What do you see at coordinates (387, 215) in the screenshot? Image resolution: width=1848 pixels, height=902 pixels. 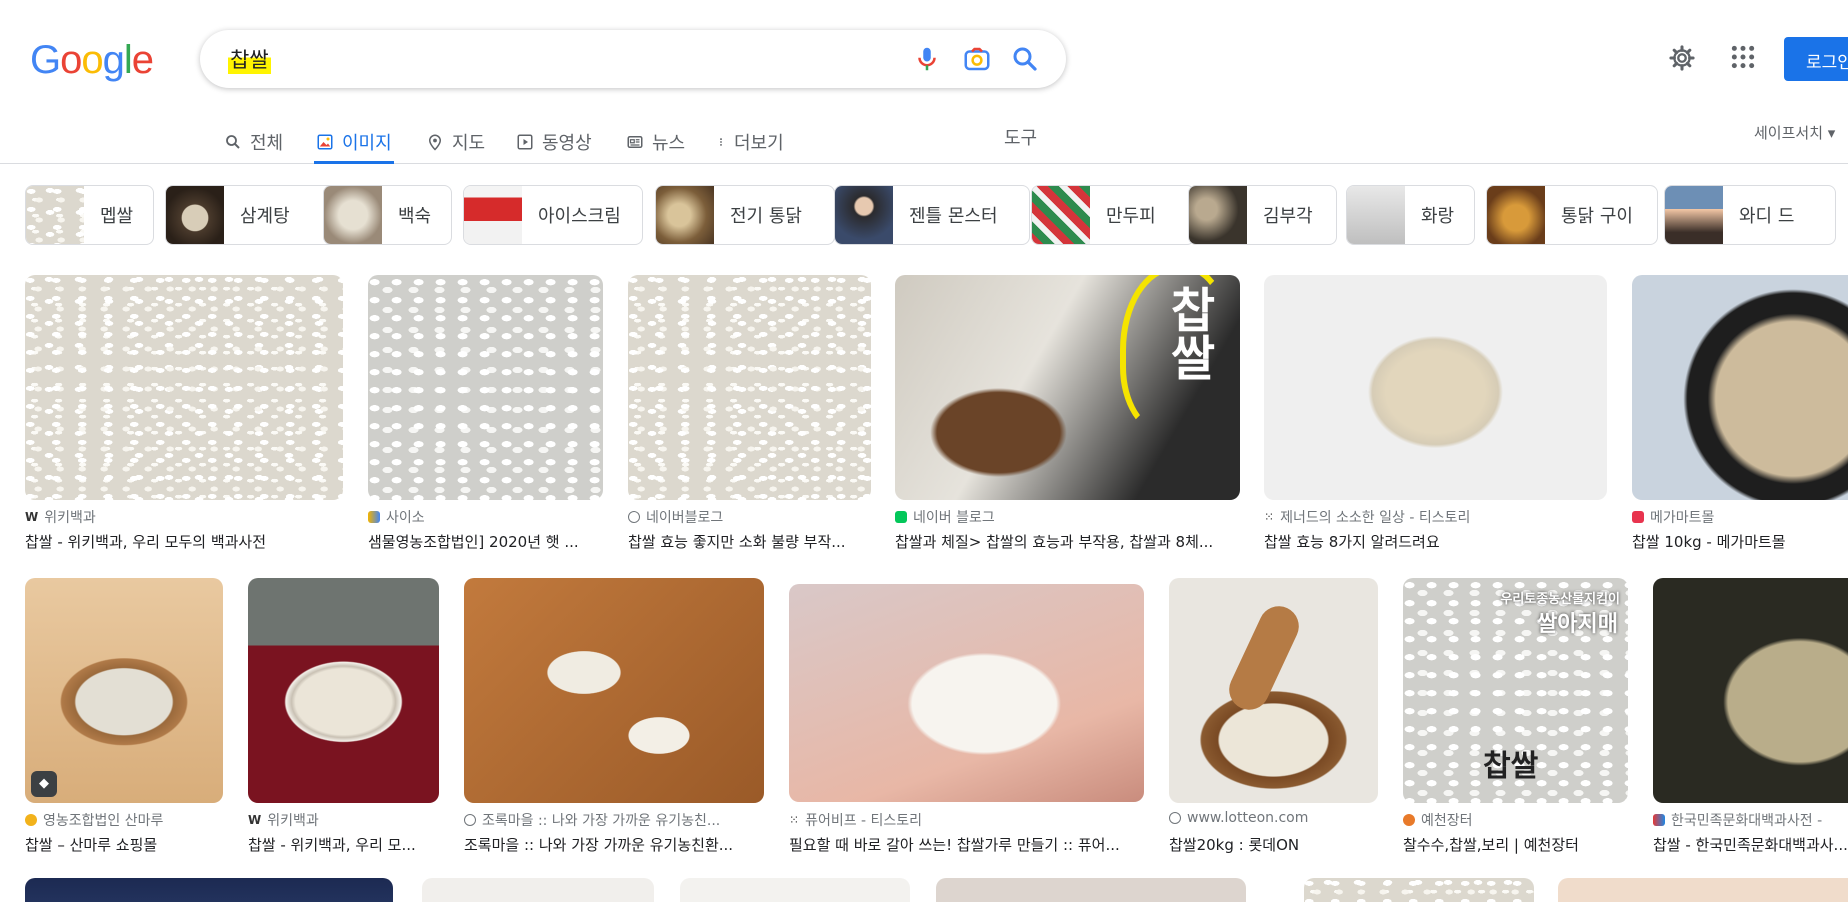 I see `chip-item: 백숙` at bounding box center [387, 215].